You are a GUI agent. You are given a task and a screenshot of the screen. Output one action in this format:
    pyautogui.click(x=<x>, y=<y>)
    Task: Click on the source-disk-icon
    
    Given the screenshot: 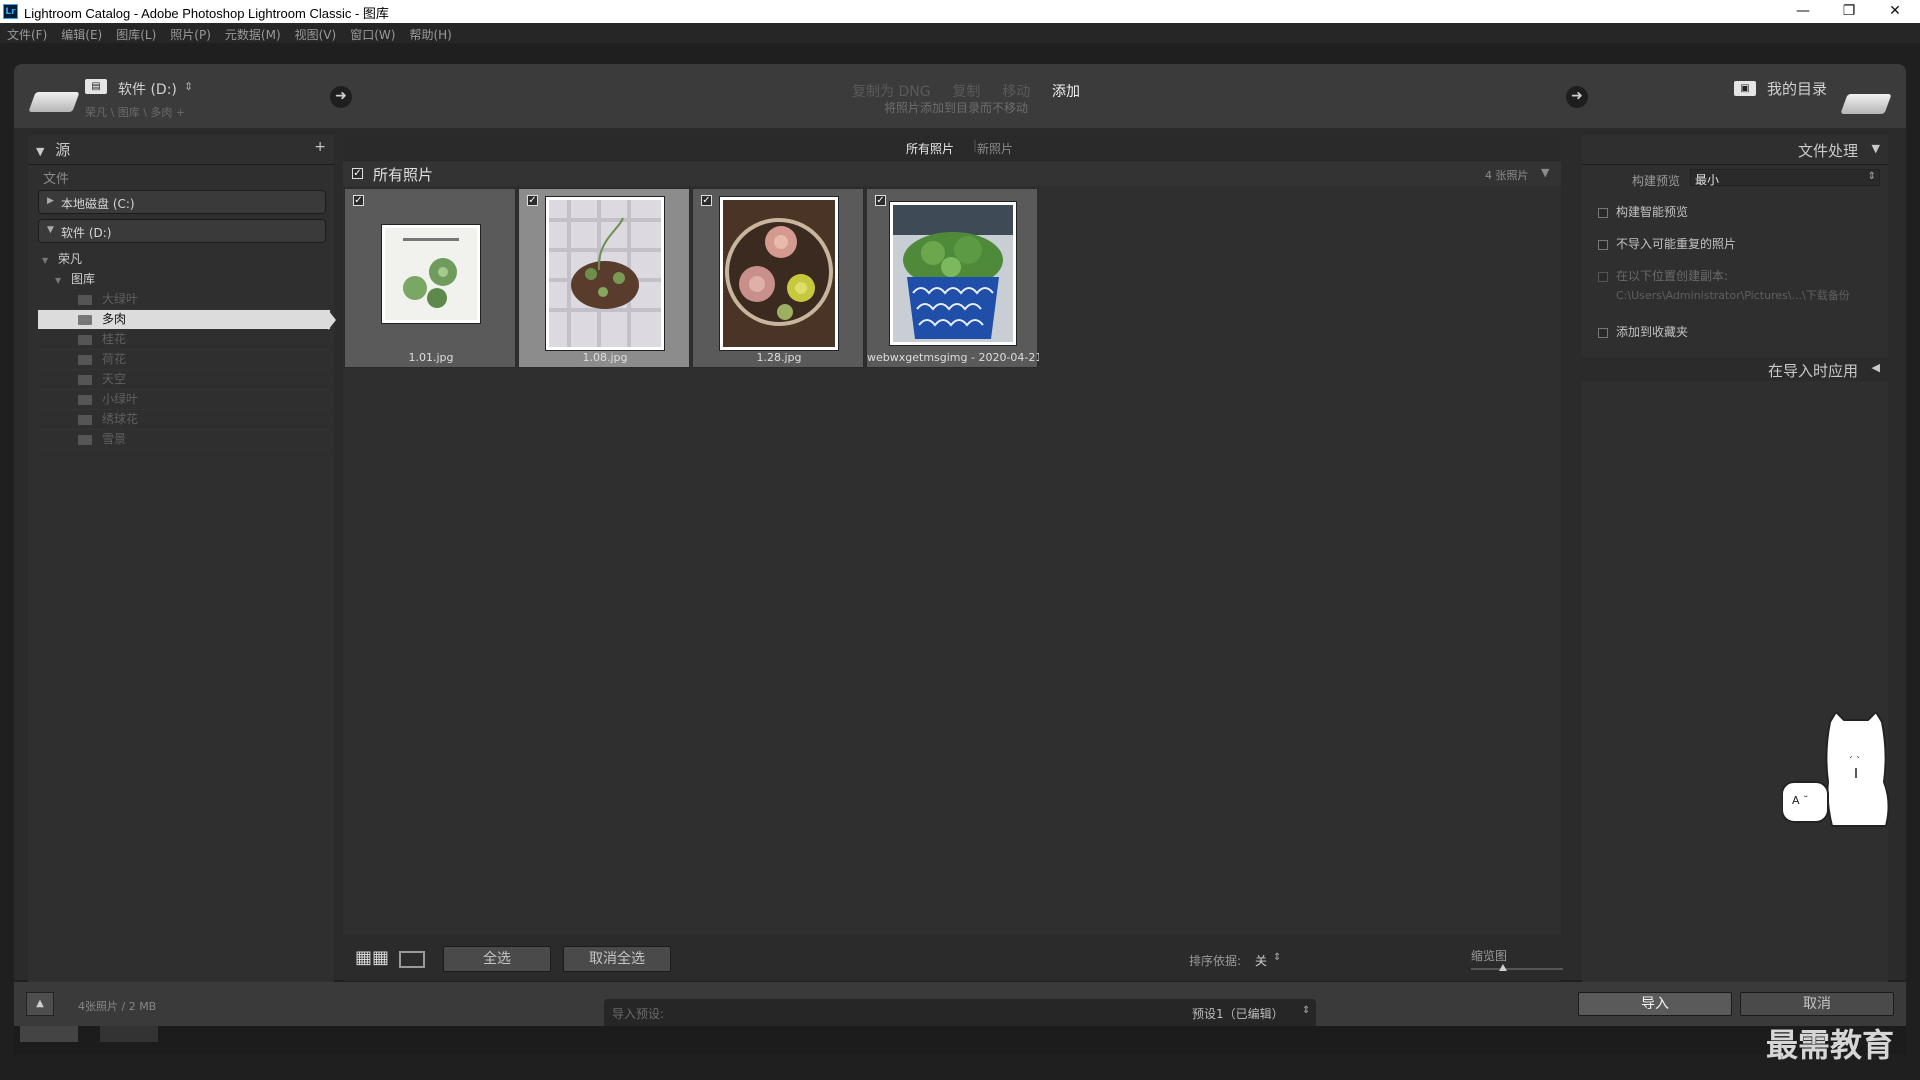 What is the action you would take?
    pyautogui.click(x=54, y=102)
    